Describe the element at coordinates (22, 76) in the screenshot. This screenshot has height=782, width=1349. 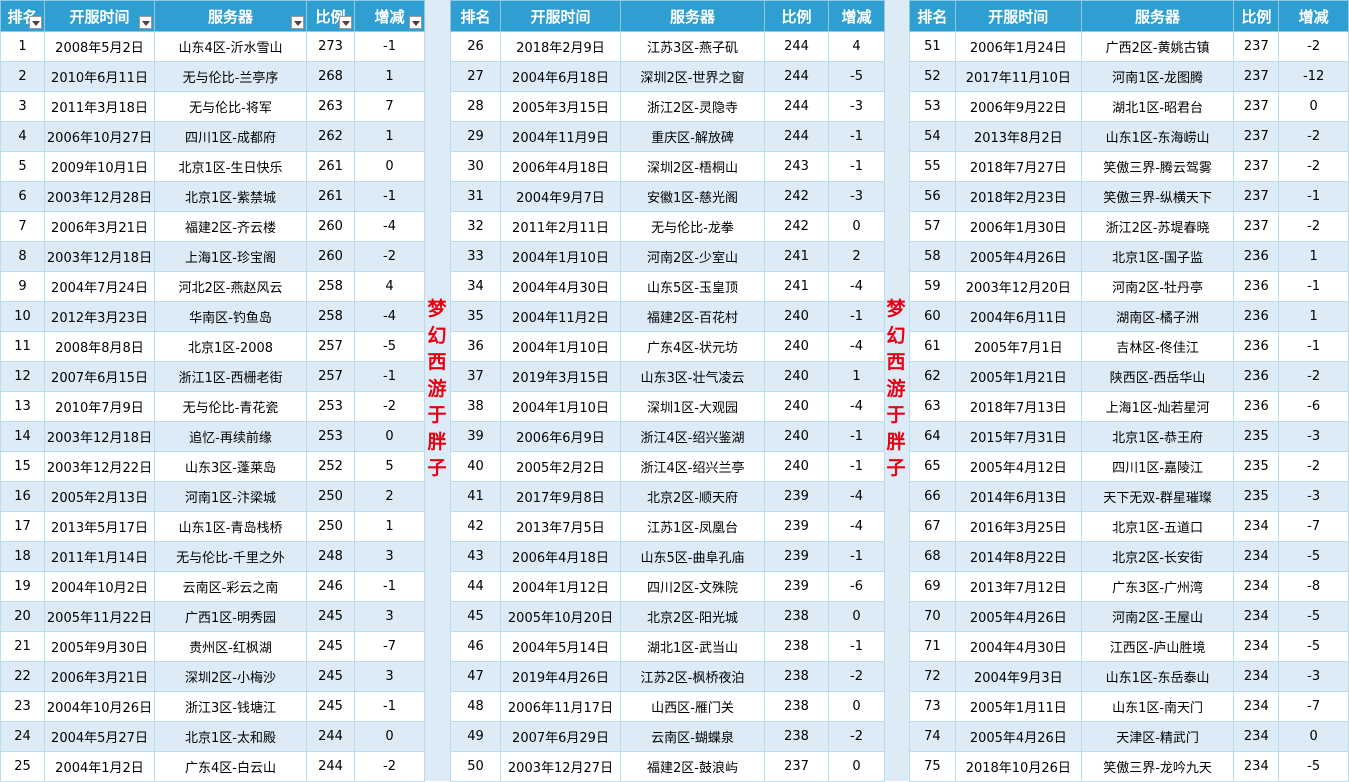
I see `rank-cell: 2` at that location.